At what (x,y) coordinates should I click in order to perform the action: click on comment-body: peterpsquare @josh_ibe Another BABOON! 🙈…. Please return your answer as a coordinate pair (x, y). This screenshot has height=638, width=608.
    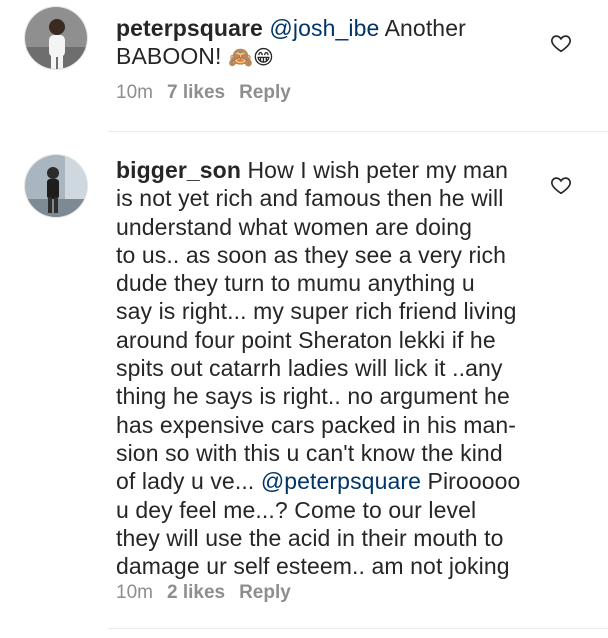
    Looking at the image, I should click on (326, 43).